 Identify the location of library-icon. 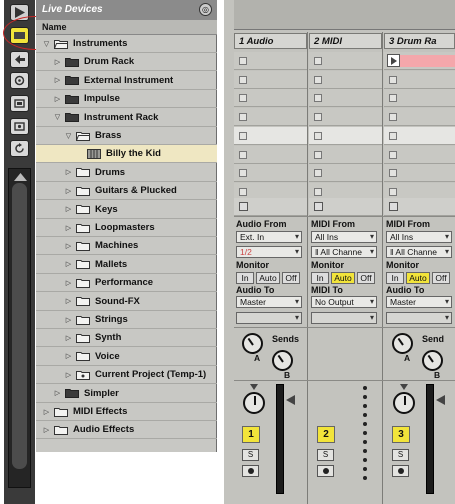
(19, 126).